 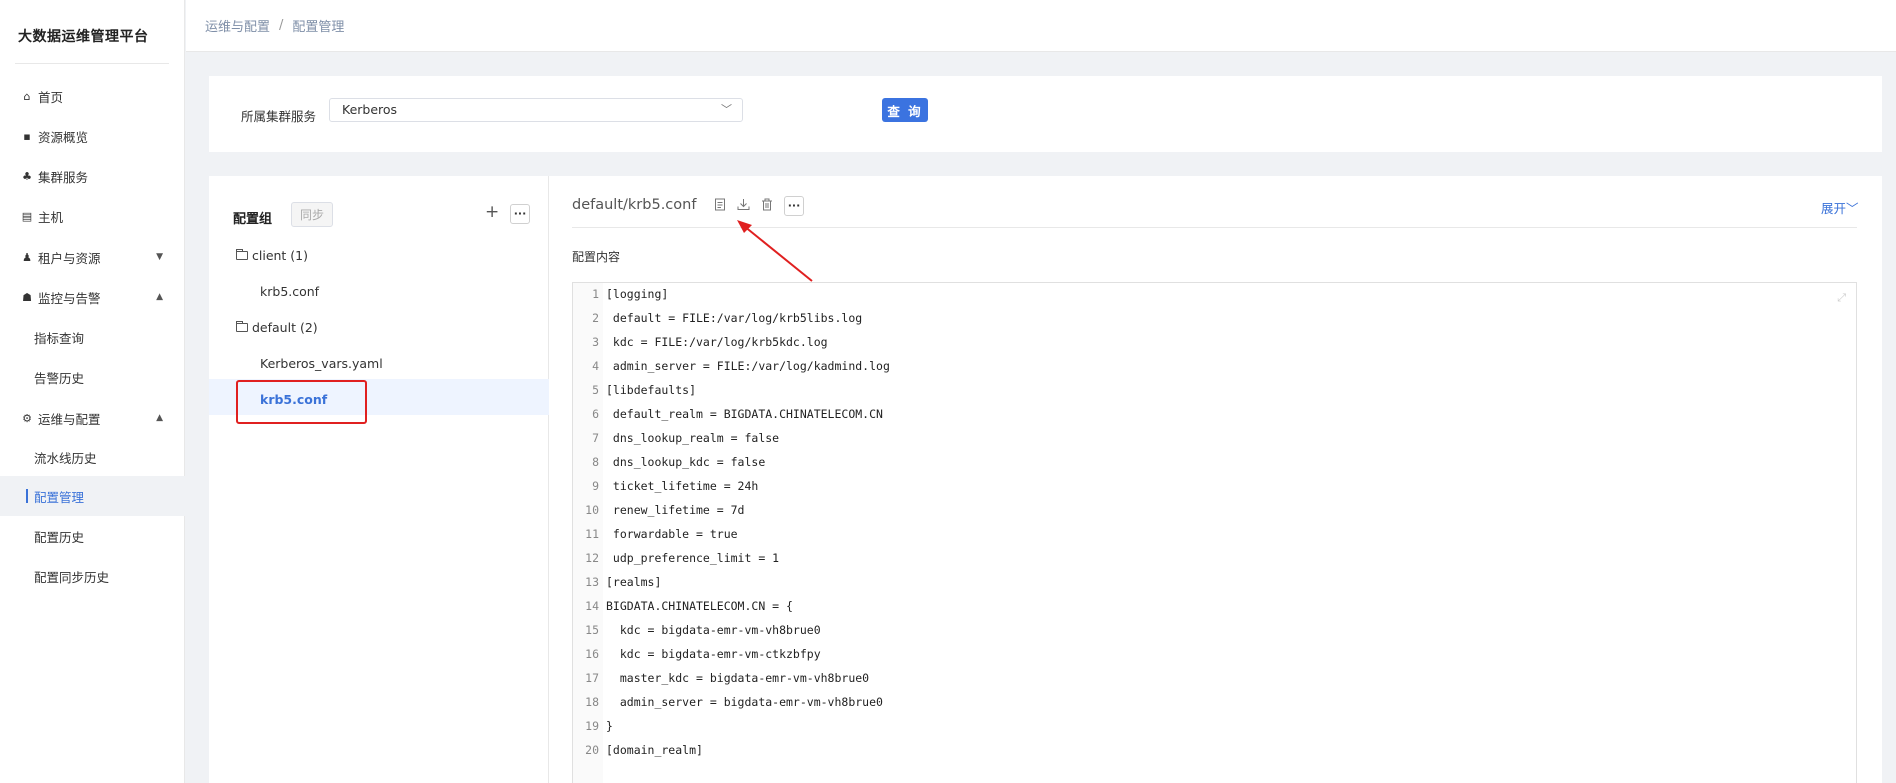 I want to click on code-line-text: admin_server = FILE:/var/log/kadmind.log, so click(x=748, y=366).